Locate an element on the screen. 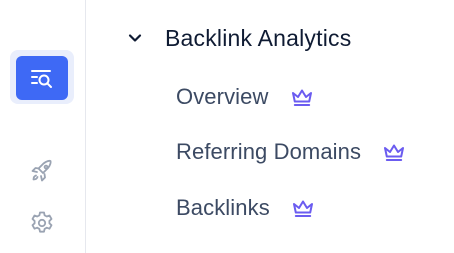 The width and height of the screenshot is (454, 253). group-title: Backlink Analytics is located at coordinates (258, 37).